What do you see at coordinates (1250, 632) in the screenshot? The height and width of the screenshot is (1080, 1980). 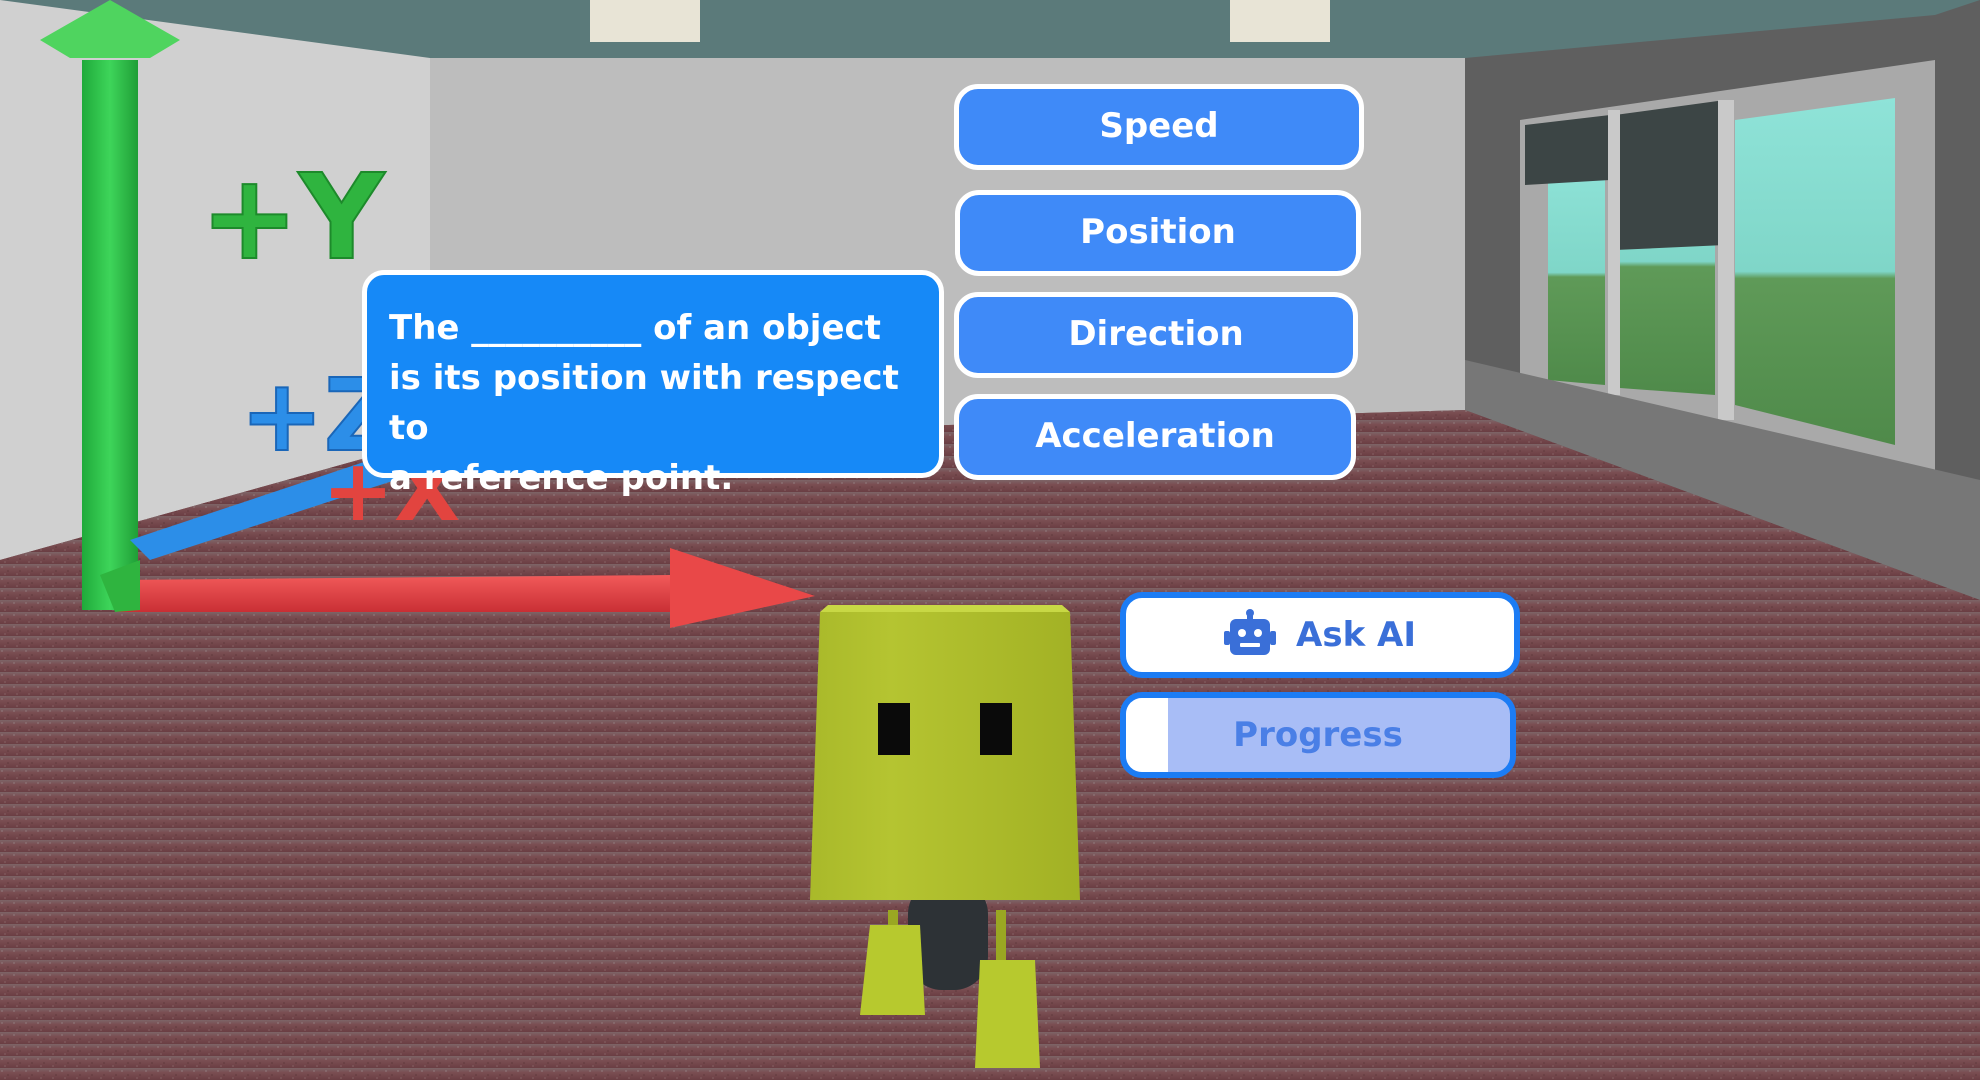 I see `robot-icon` at bounding box center [1250, 632].